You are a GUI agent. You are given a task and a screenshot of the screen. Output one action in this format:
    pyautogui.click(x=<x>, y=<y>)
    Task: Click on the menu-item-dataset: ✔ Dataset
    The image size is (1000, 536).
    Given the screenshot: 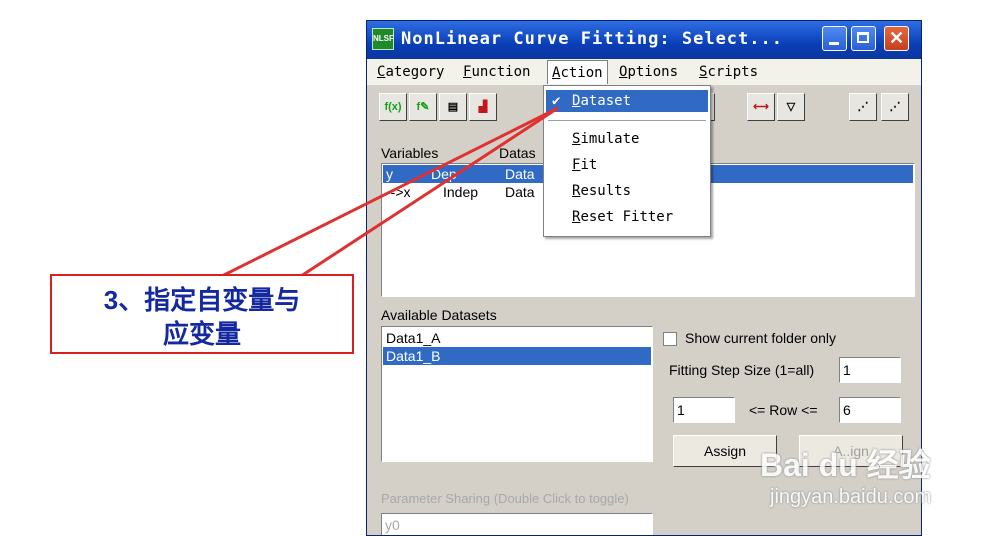 What is the action you would take?
    pyautogui.click(x=627, y=101)
    